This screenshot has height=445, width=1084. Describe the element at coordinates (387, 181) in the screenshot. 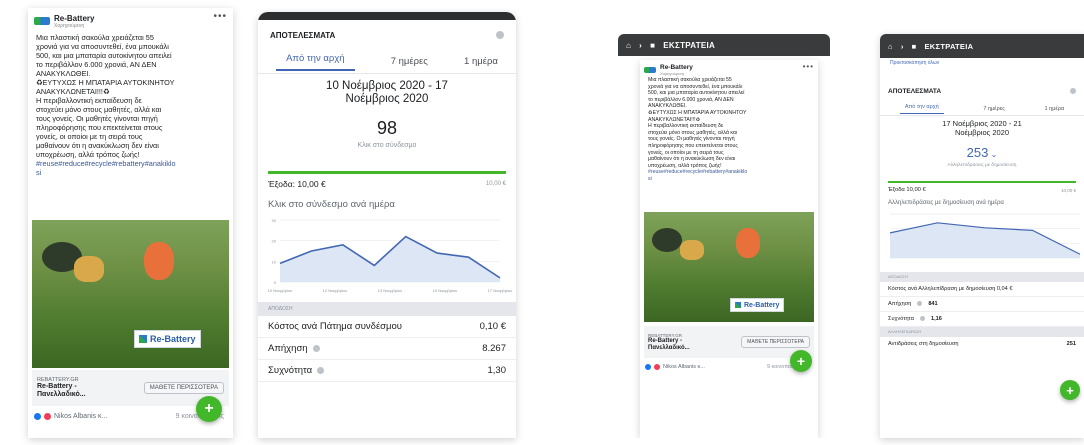

I see `spend-row: Έξοδα: 10,00 € 10,00 €` at that location.